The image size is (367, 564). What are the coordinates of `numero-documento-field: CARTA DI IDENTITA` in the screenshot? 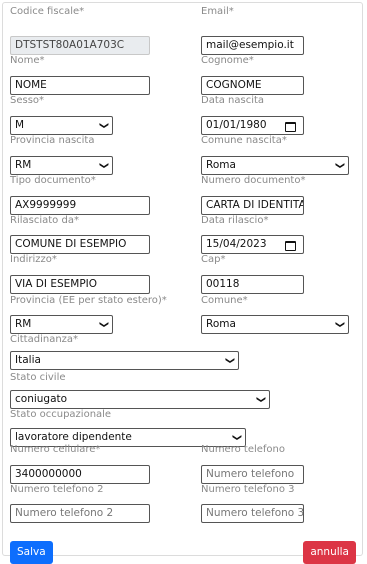 It's located at (252, 205).